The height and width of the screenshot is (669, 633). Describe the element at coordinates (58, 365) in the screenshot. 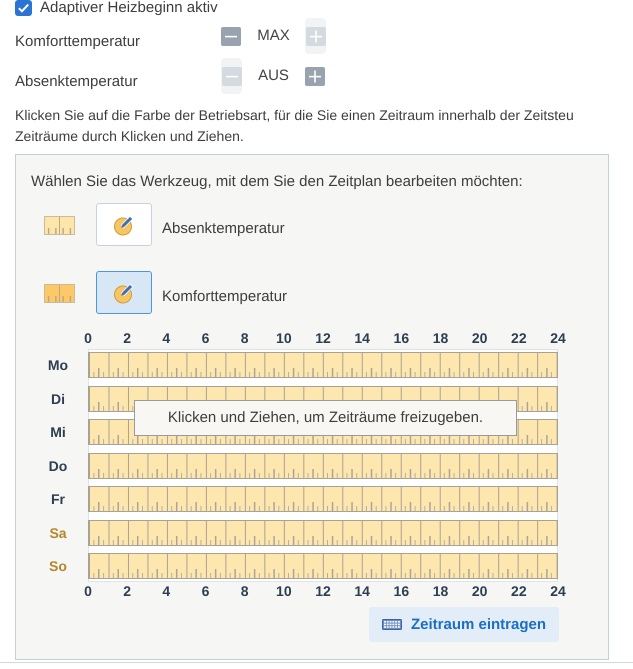

I see `day-label: Mo` at that location.